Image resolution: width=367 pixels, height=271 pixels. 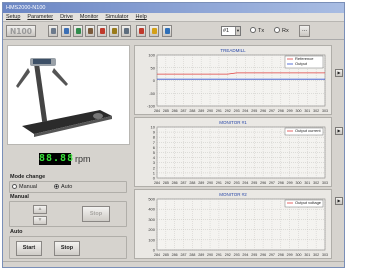 I want to click on treadmill-image, so click(x=68, y=95).